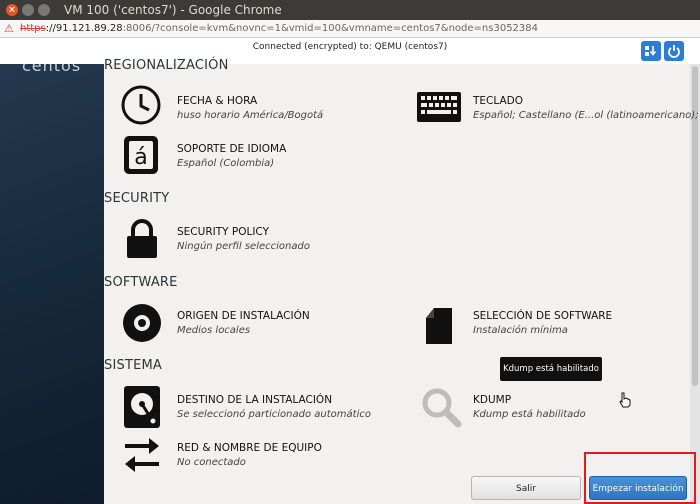  What do you see at coordinates (255, 400) in the screenshot?
I see `spoke-title: DESTINO DE LA INSTALACIÓN` at bounding box center [255, 400].